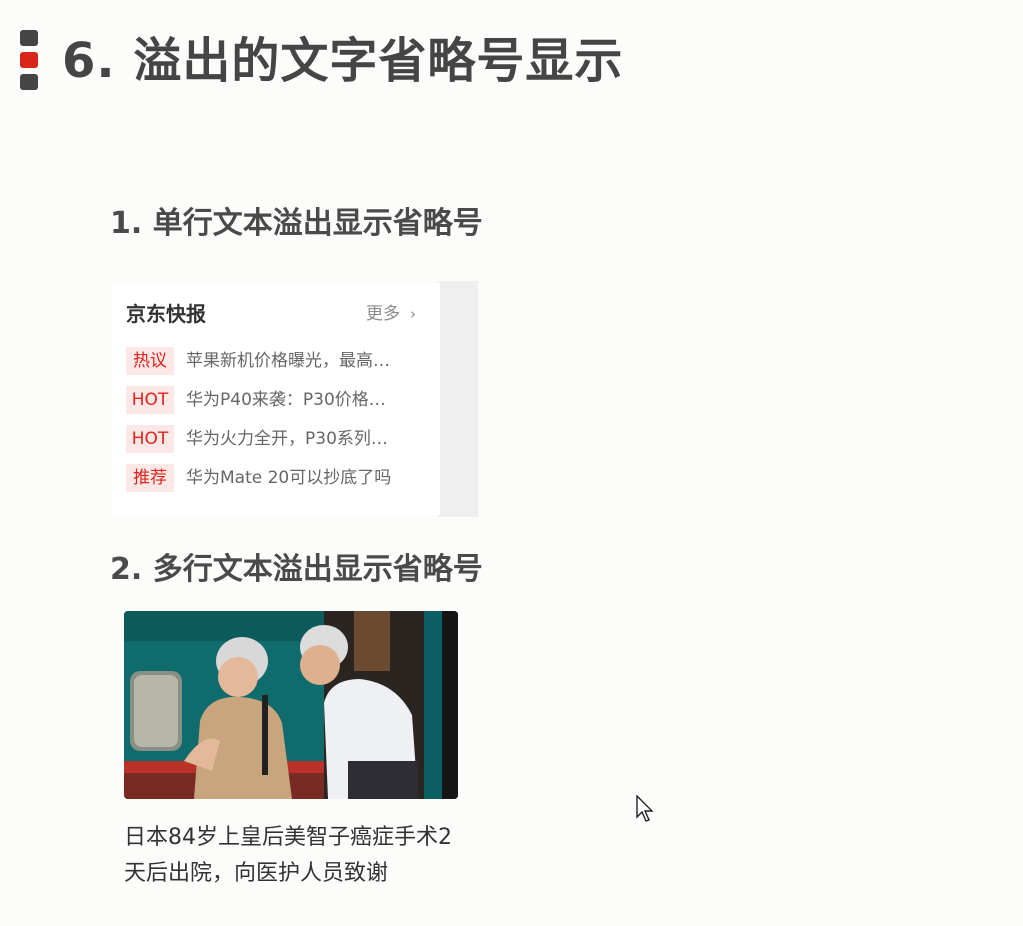 This screenshot has width=1023, height=926. Describe the element at coordinates (296, 569) in the screenshot. I see `section-title-multi-line: 2. 多行文本溢出显示省略号` at that location.